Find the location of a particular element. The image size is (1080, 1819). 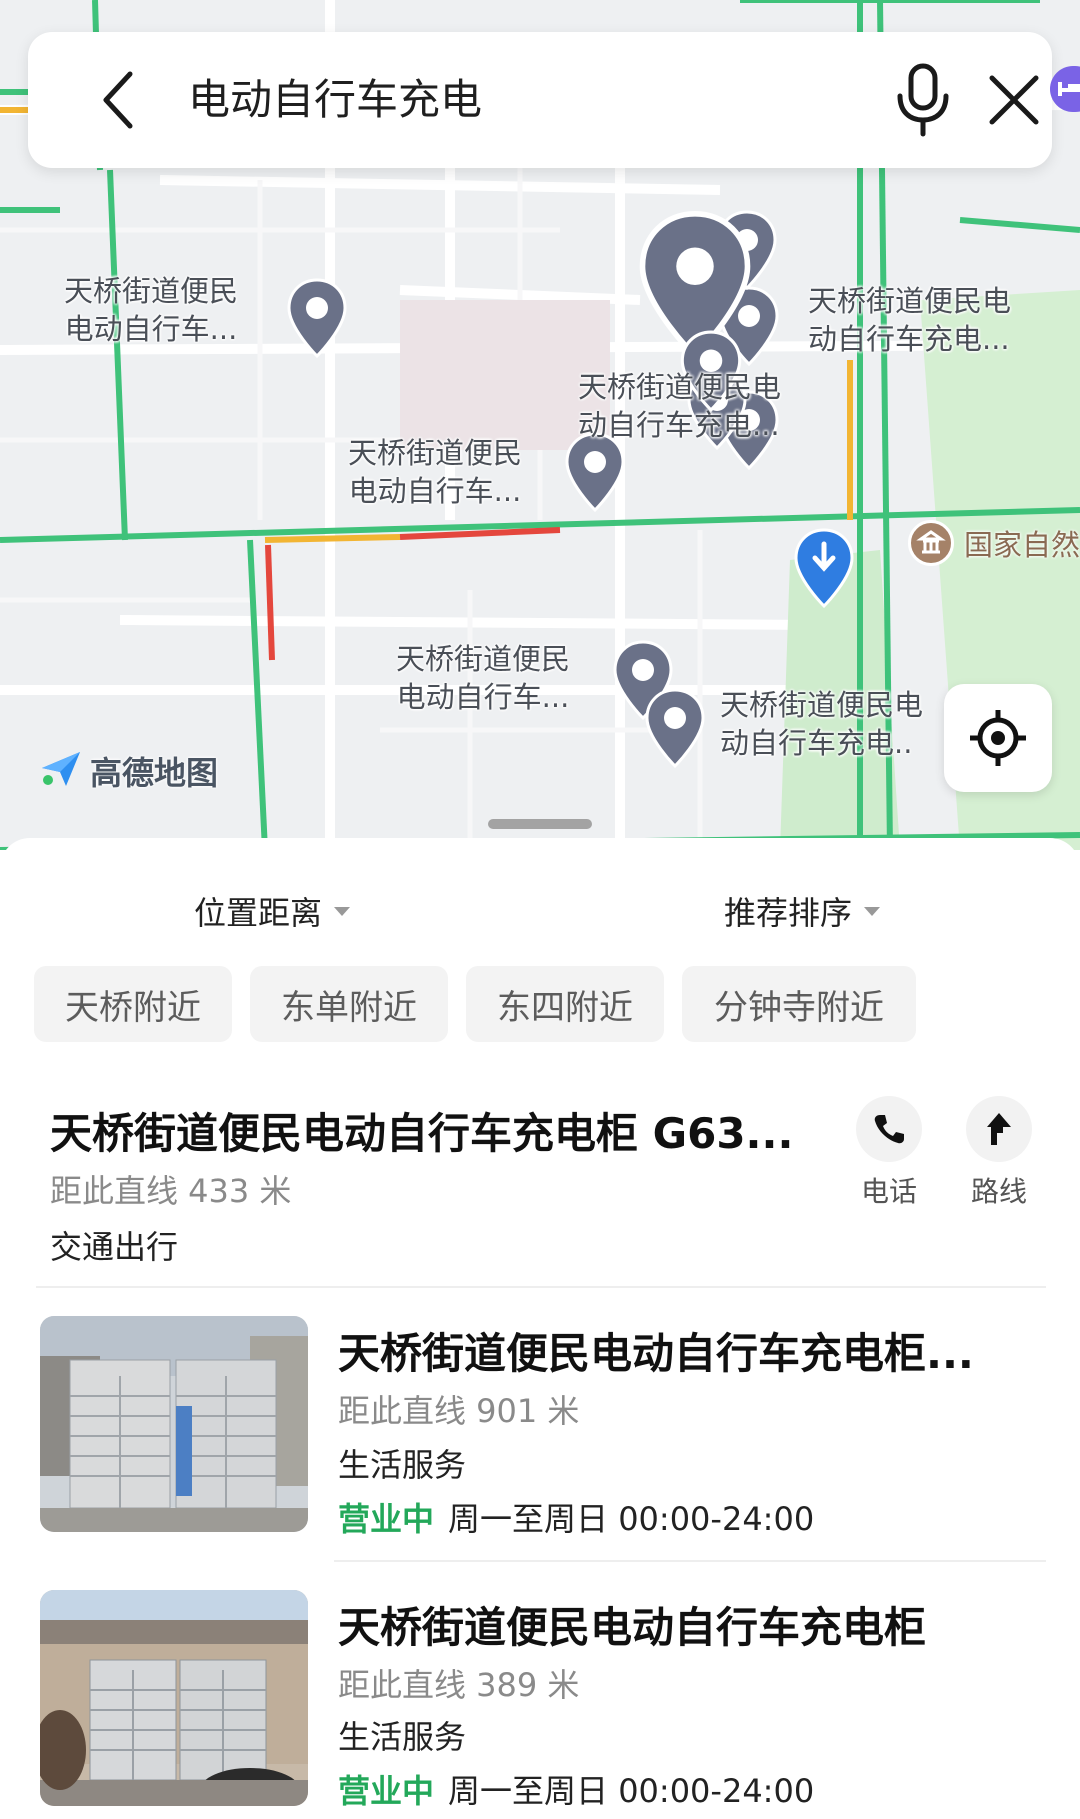

close-icon is located at coordinates (1014, 100).